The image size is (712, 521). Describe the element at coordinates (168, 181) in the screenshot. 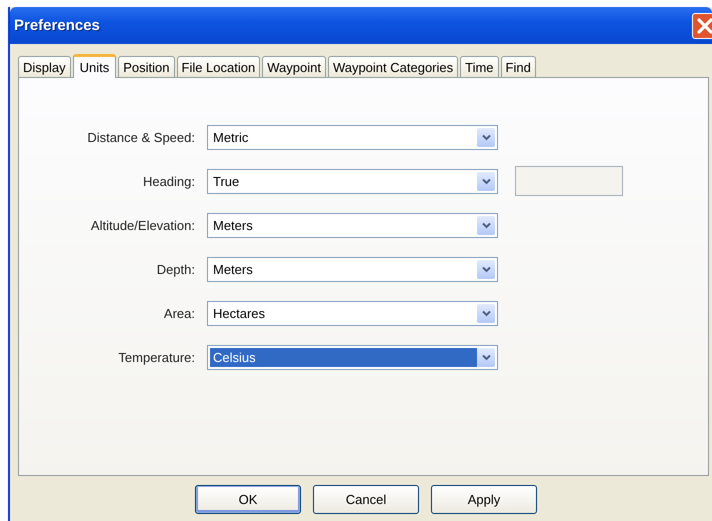

I see `field-label: Heading:` at that location.